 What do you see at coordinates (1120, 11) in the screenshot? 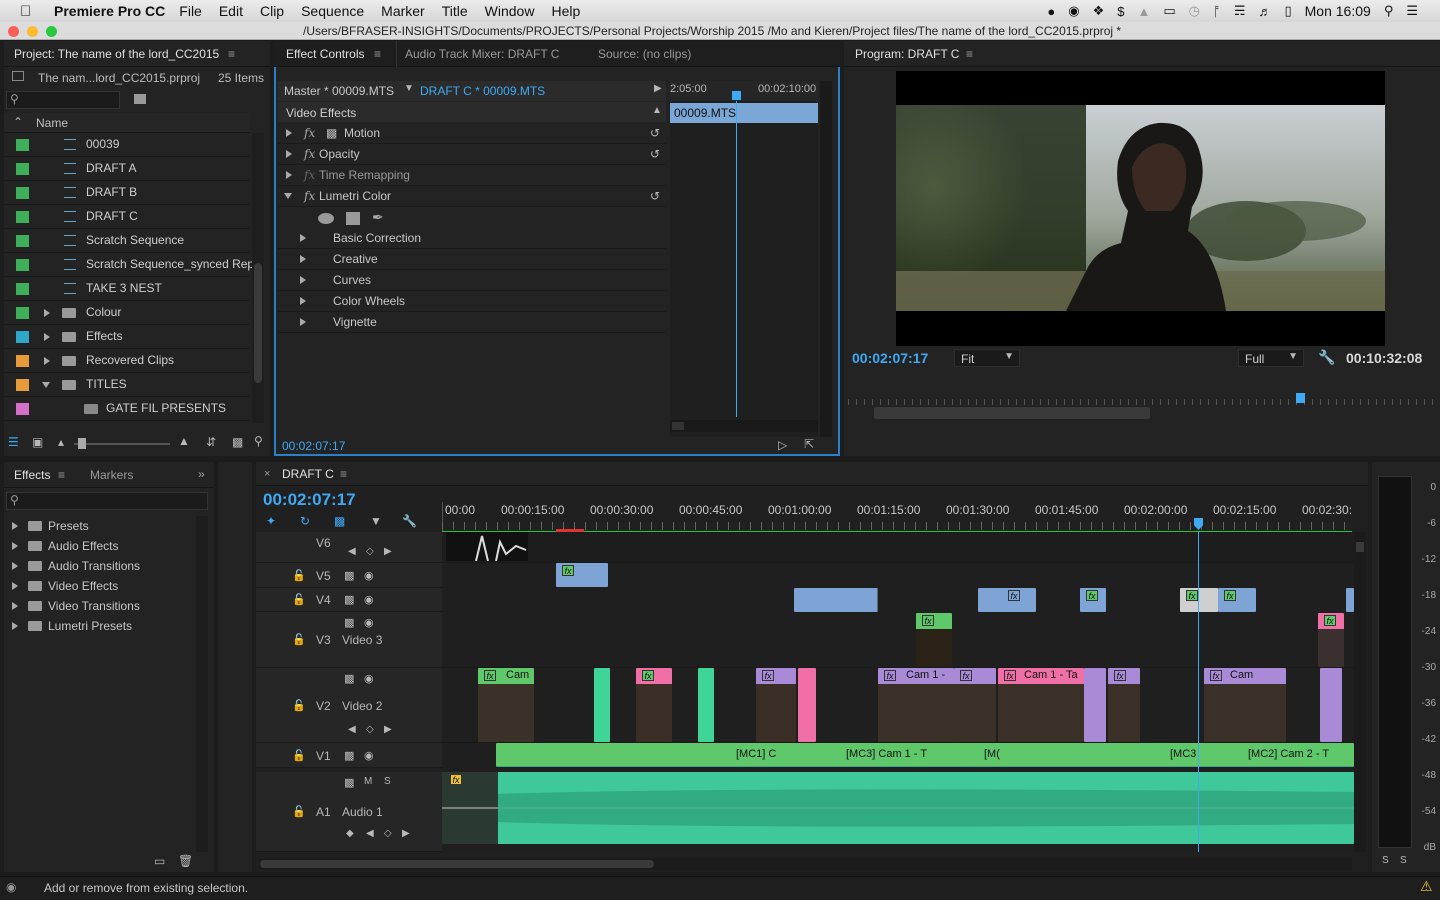
I see `dollar-icon: $` at bounding box center [1120, 11].